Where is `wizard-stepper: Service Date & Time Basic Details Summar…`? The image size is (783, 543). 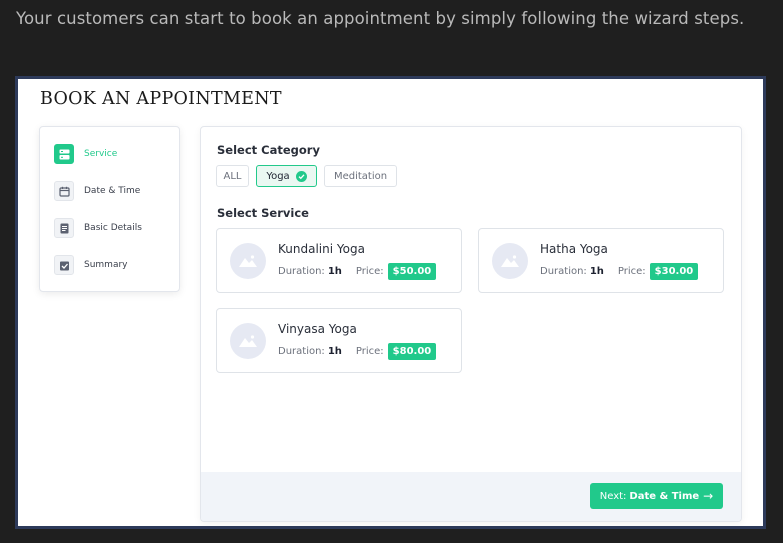 wizard-stepper: Service Date & Time Basic Details Summar… is located at coordinates (109, 209).